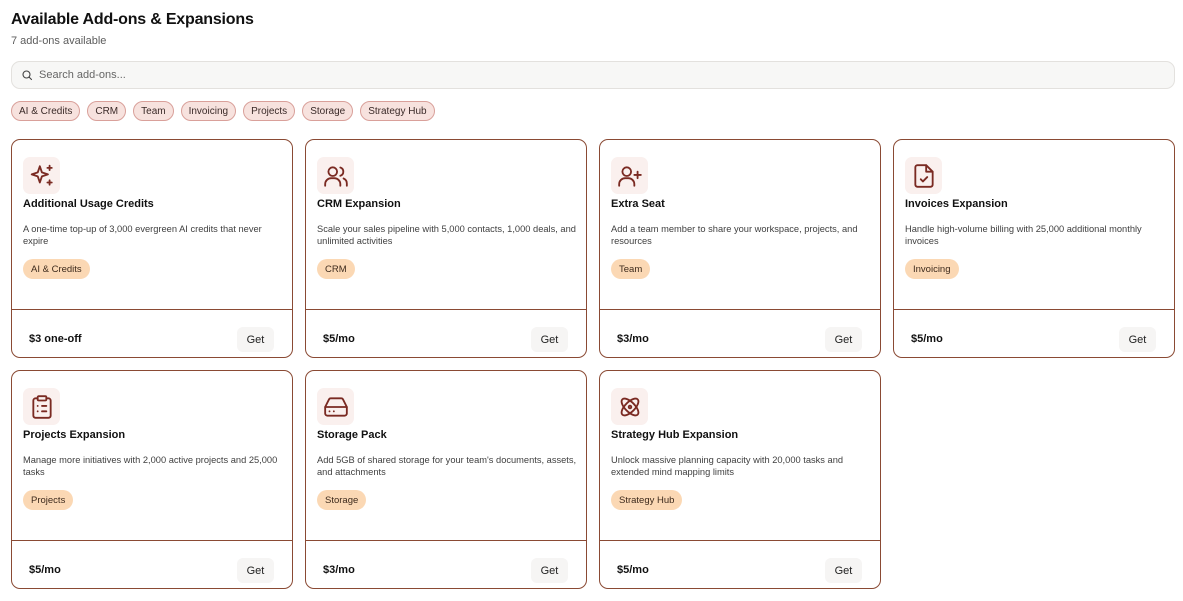 This screenshot has width=1183, height=601. What do you see at coordinates (153, 111) in the screenshot?
I see `filter-chip-team: Team` at bounding box center [153, 111].